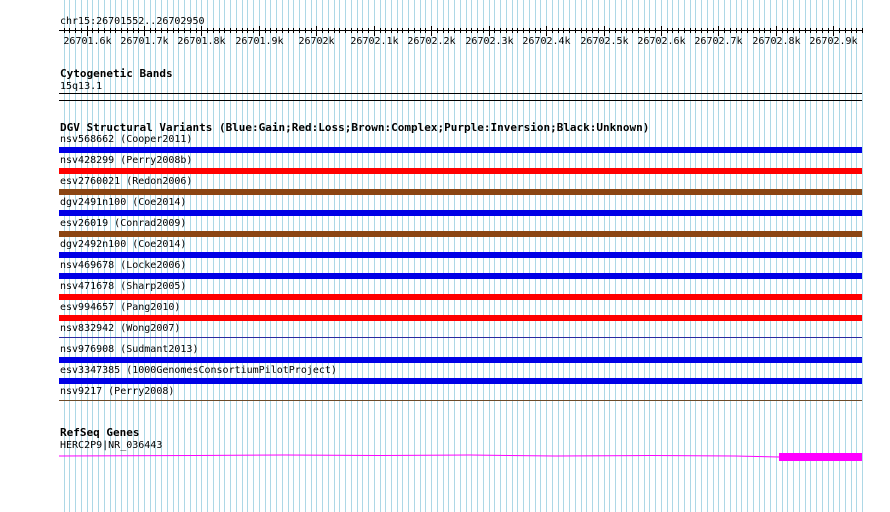  I want to click on ruler-tick-label: 26702.5k, so click(604, 41).